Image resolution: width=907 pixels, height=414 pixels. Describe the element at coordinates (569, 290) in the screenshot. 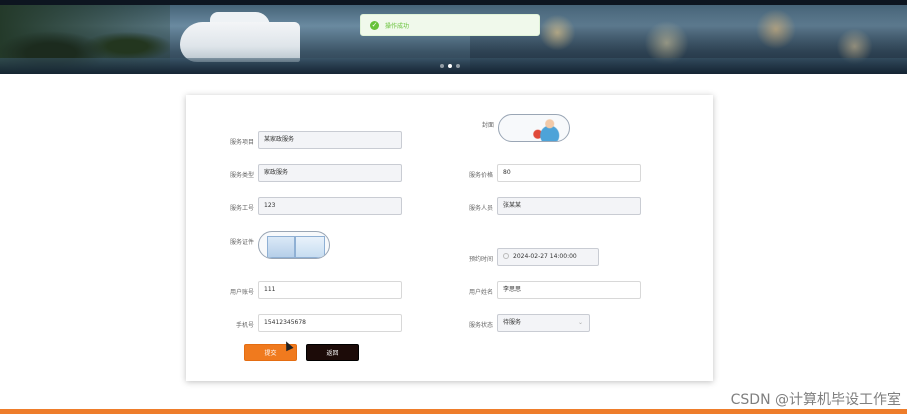

I see `user-name-field: 李思思` at that location.